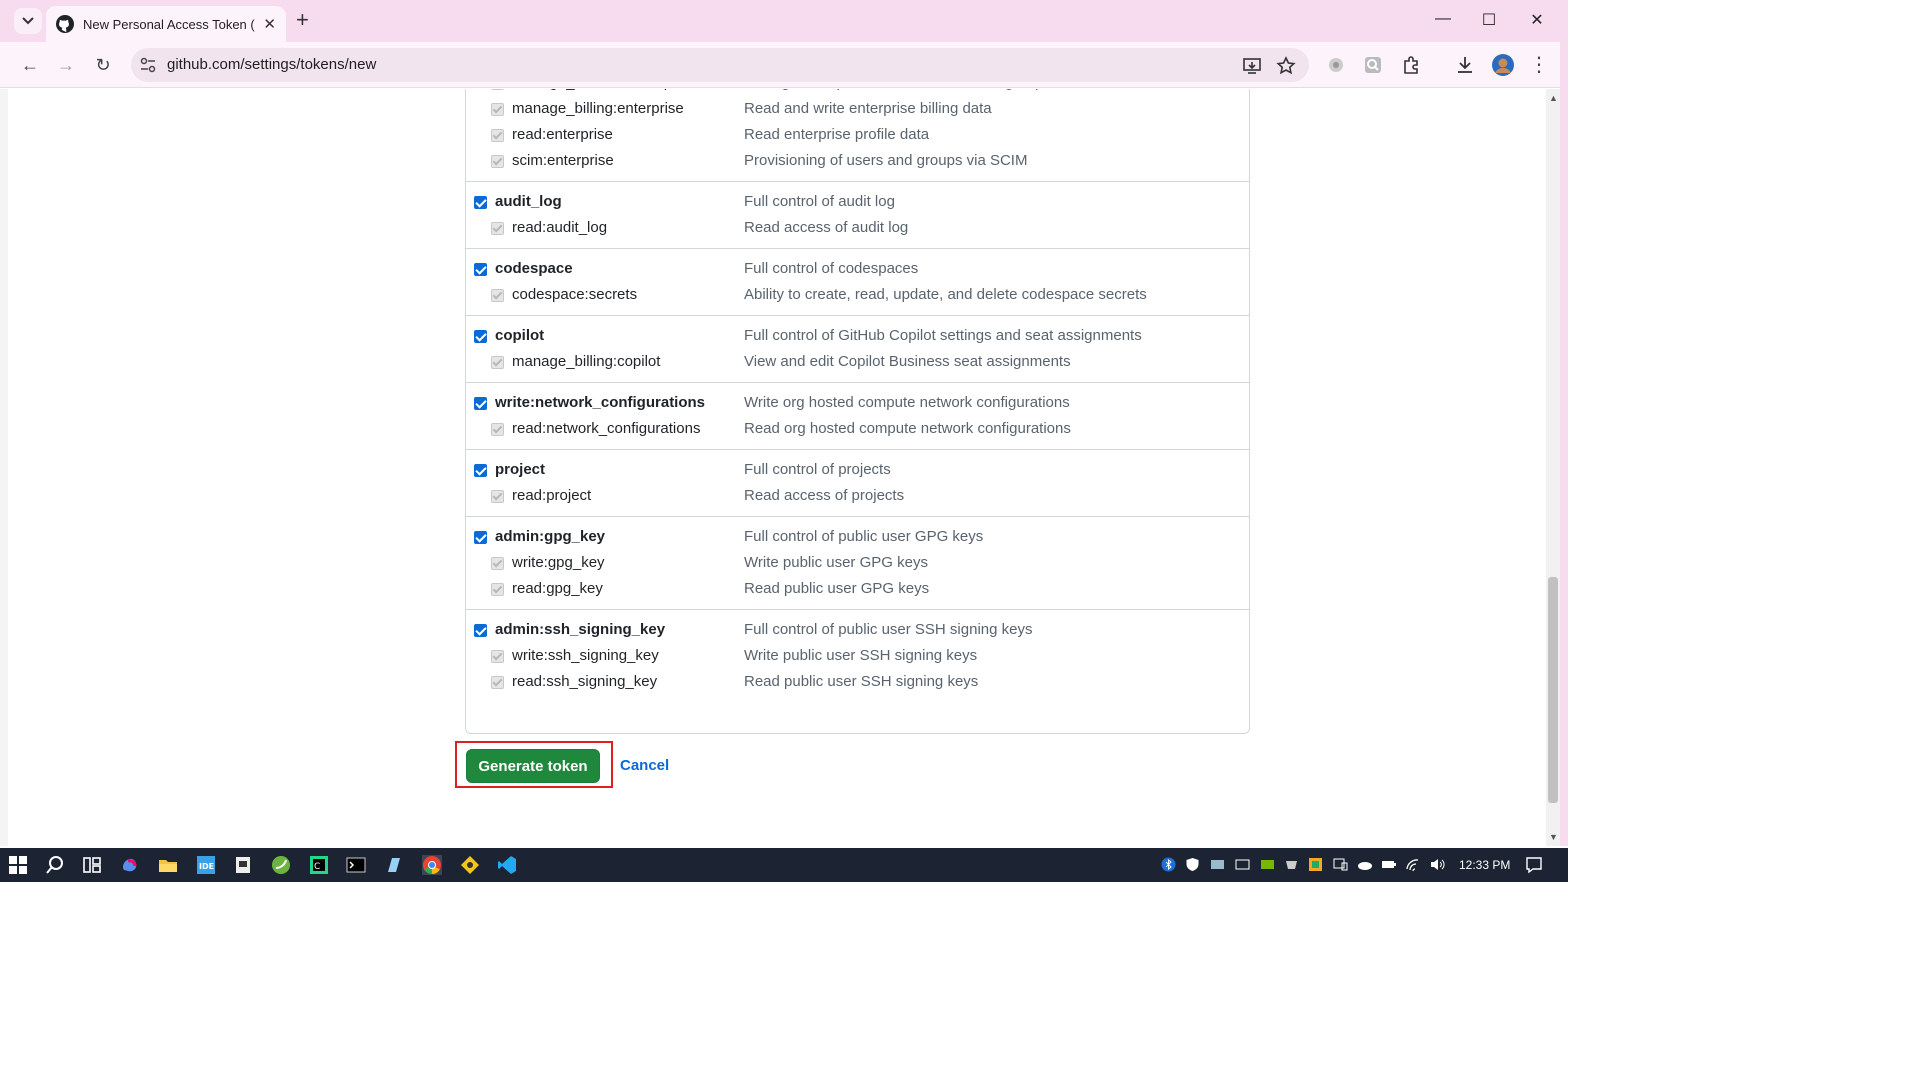  What do you see at coordinates (600, 402) in the screenshot?
I see `scope-name: write:network_configurations` at bounding box center [600, 402].